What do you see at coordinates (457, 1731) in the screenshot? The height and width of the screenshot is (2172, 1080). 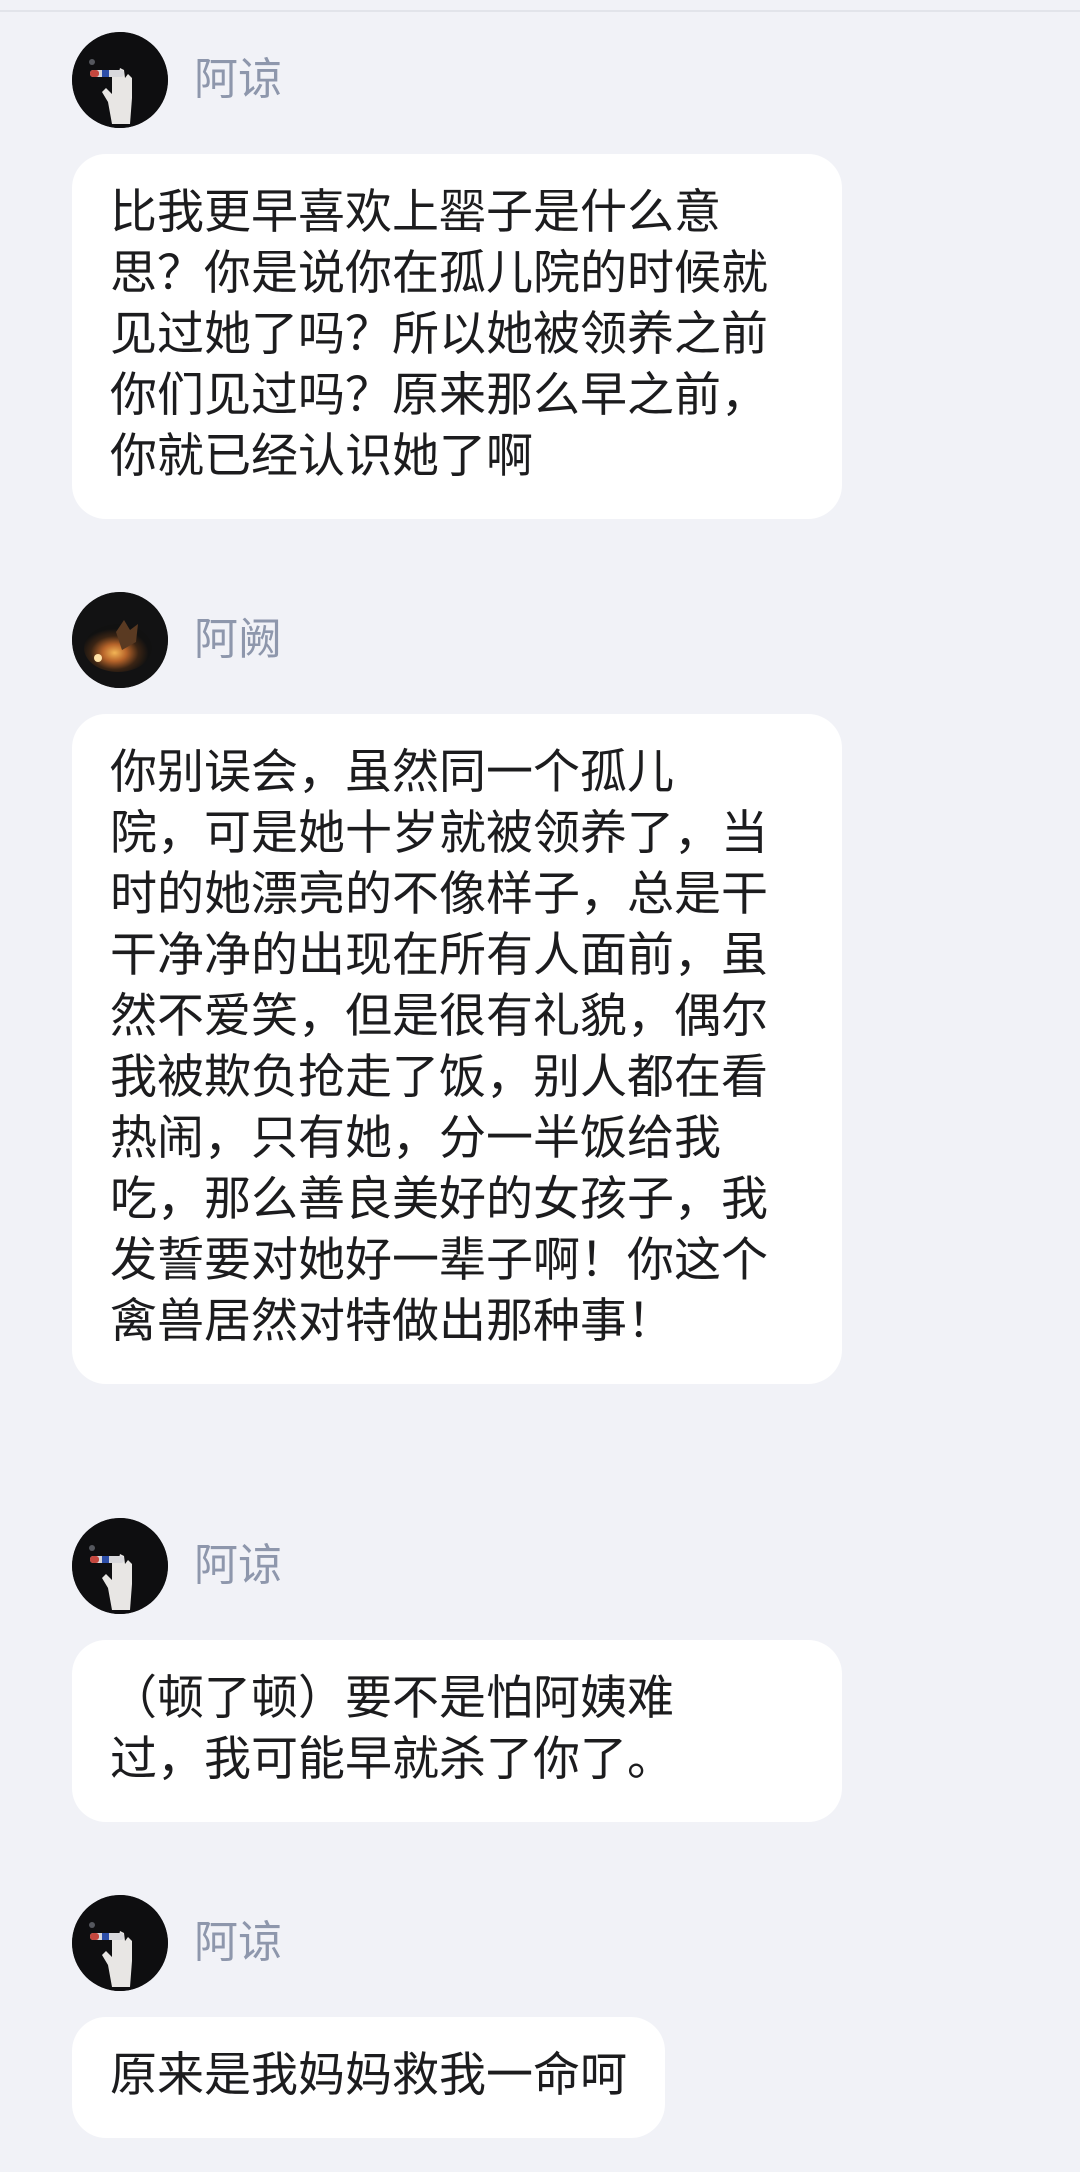 I see `message-bubble: （顿了顿）要不是怕阿姨难 过，我可能早就杀了你了。` at bounding box center [457, 1731].